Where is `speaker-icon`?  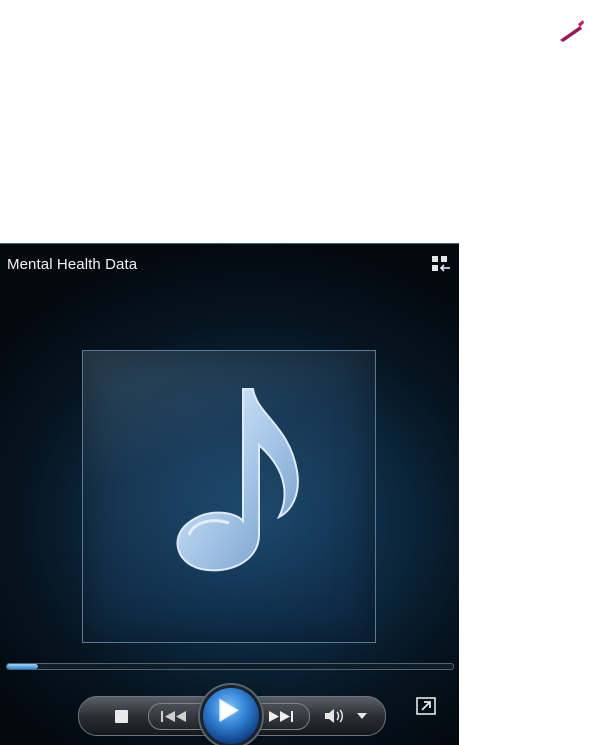
speaker-icon is located at coordinates (334, 716).